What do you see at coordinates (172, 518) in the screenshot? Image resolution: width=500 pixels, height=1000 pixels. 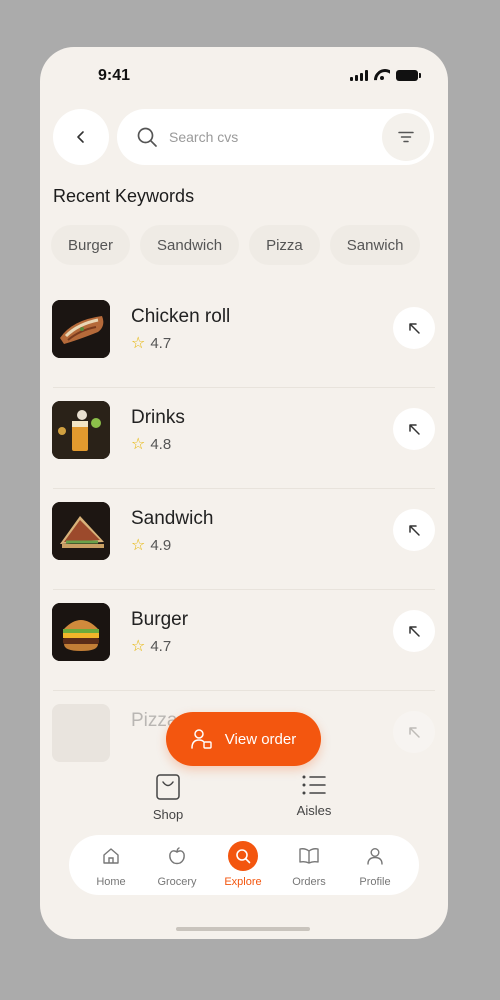 I see `item-name: Sandwich` at bounding box center [172, 518].